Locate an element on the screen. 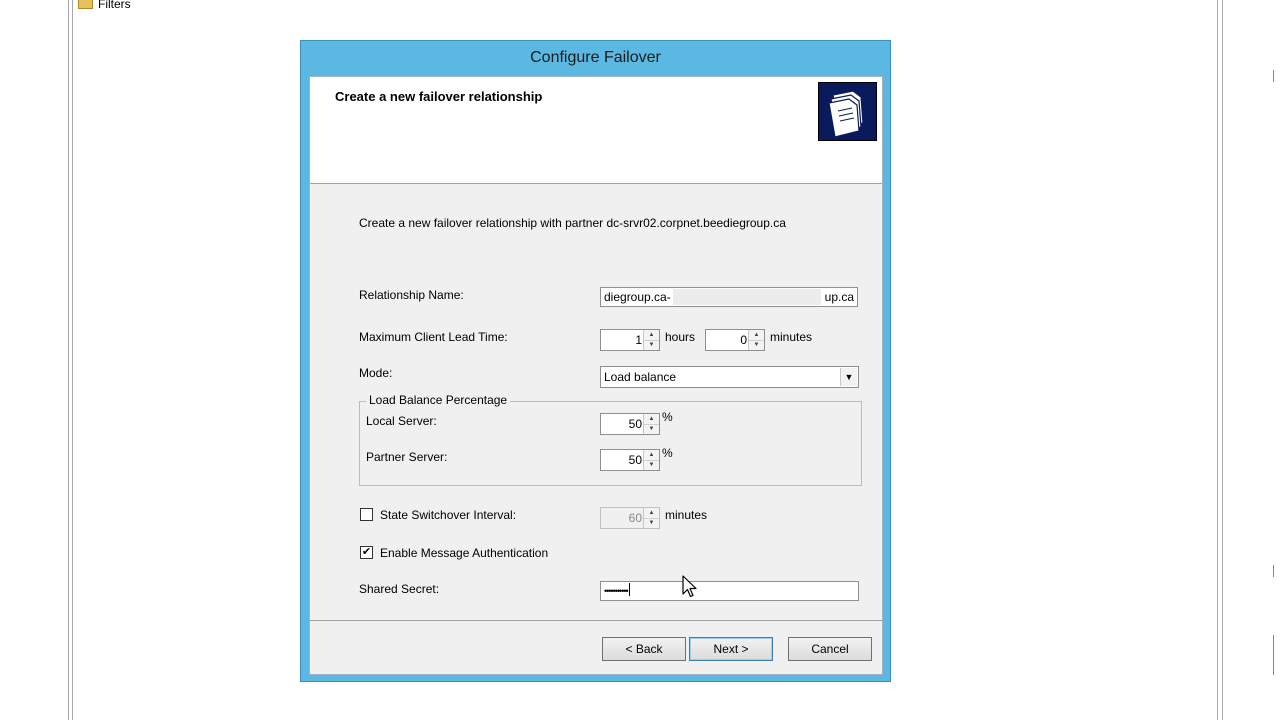 The height and width of the screenshot is (720, 1280). message-auth-label: Enable Message Authentication is located at coordinates (464, 553).